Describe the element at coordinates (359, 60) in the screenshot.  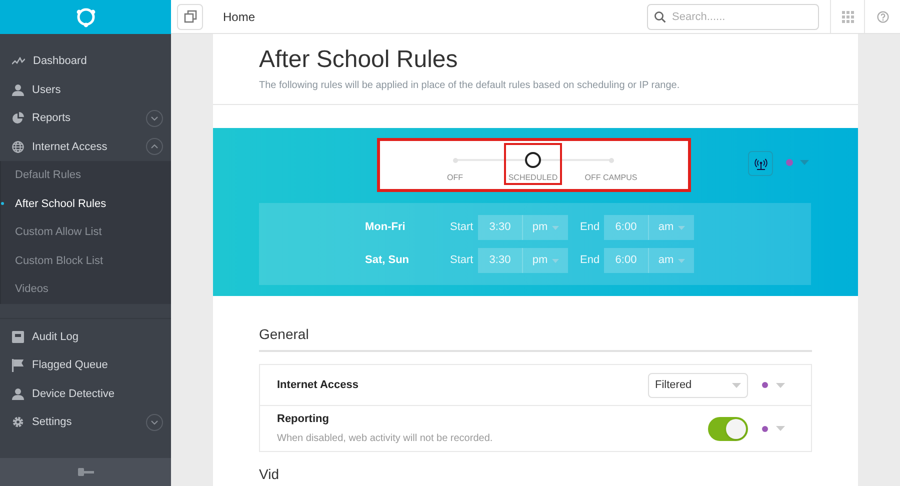
I see `page-title: After School Rules` at that location.